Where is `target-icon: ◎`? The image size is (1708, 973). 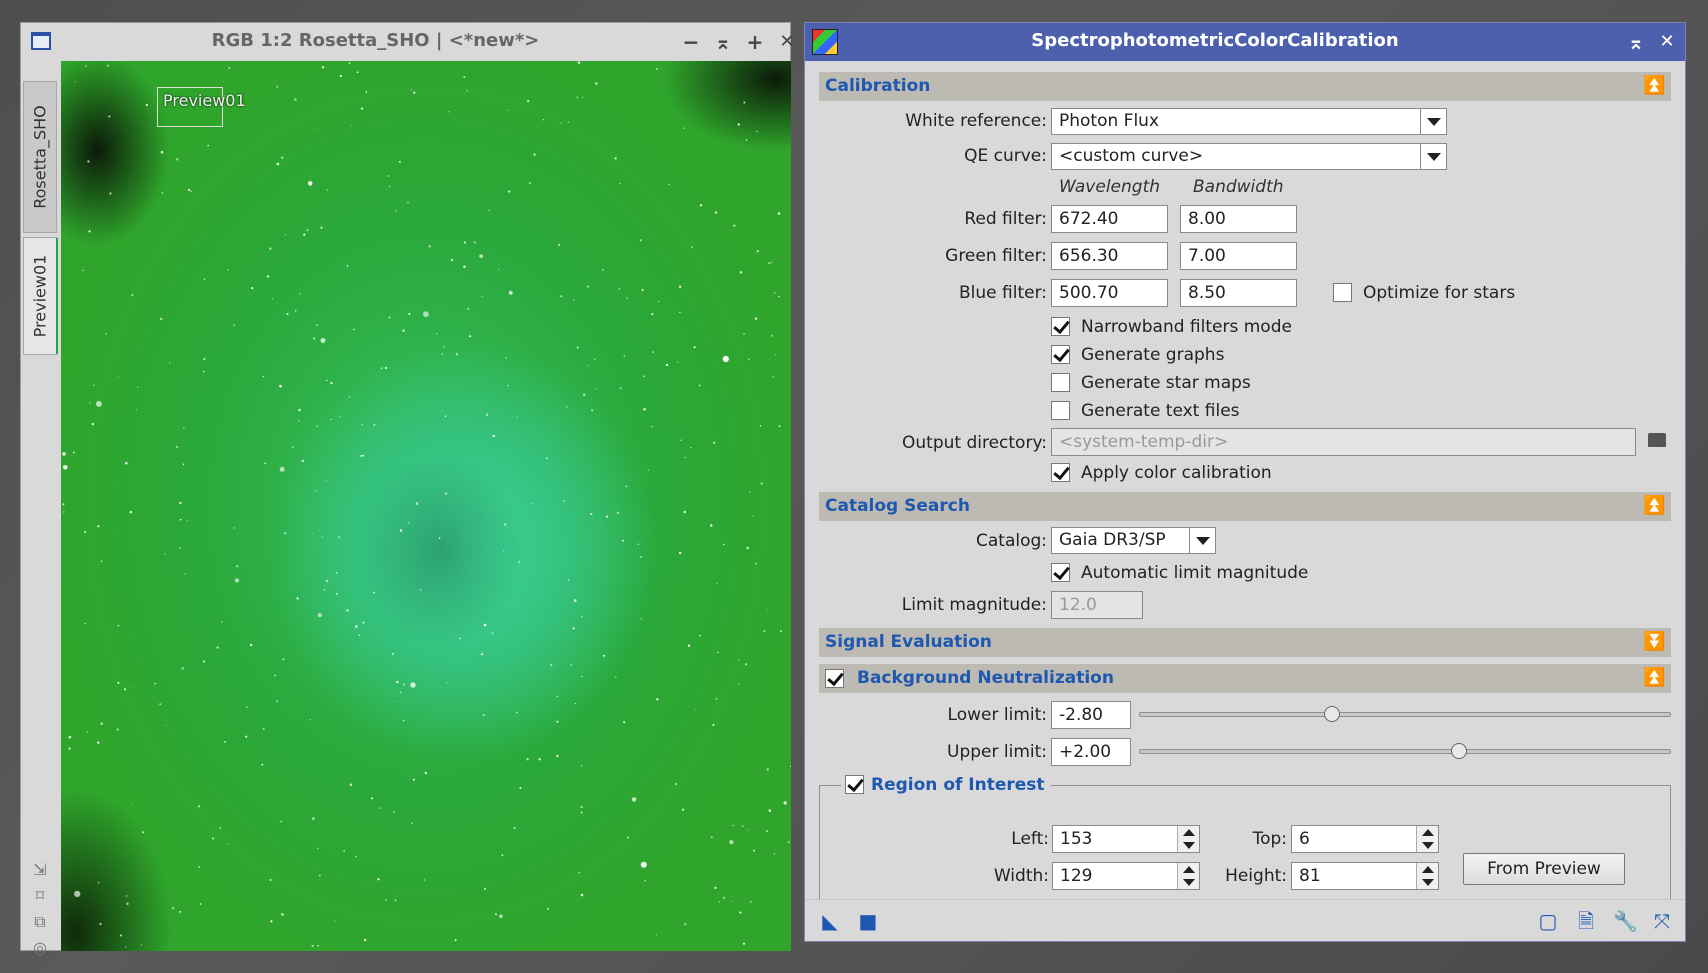 target-icon: ◎ is located at coordinates (40, 948).